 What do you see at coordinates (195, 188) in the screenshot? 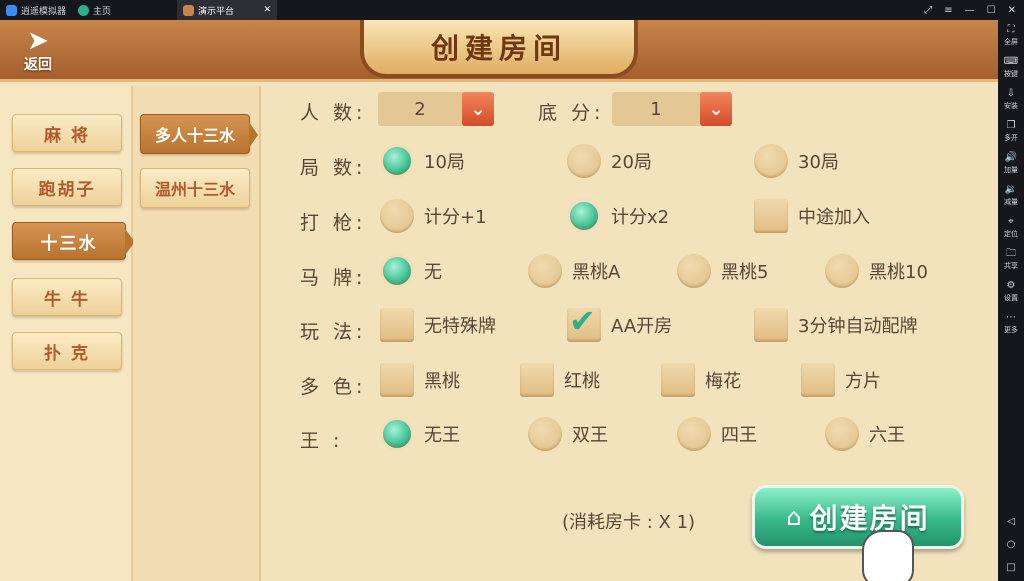
I see `subcategory-wenzhou: 温州十三水` at bounding box center [195, 188].